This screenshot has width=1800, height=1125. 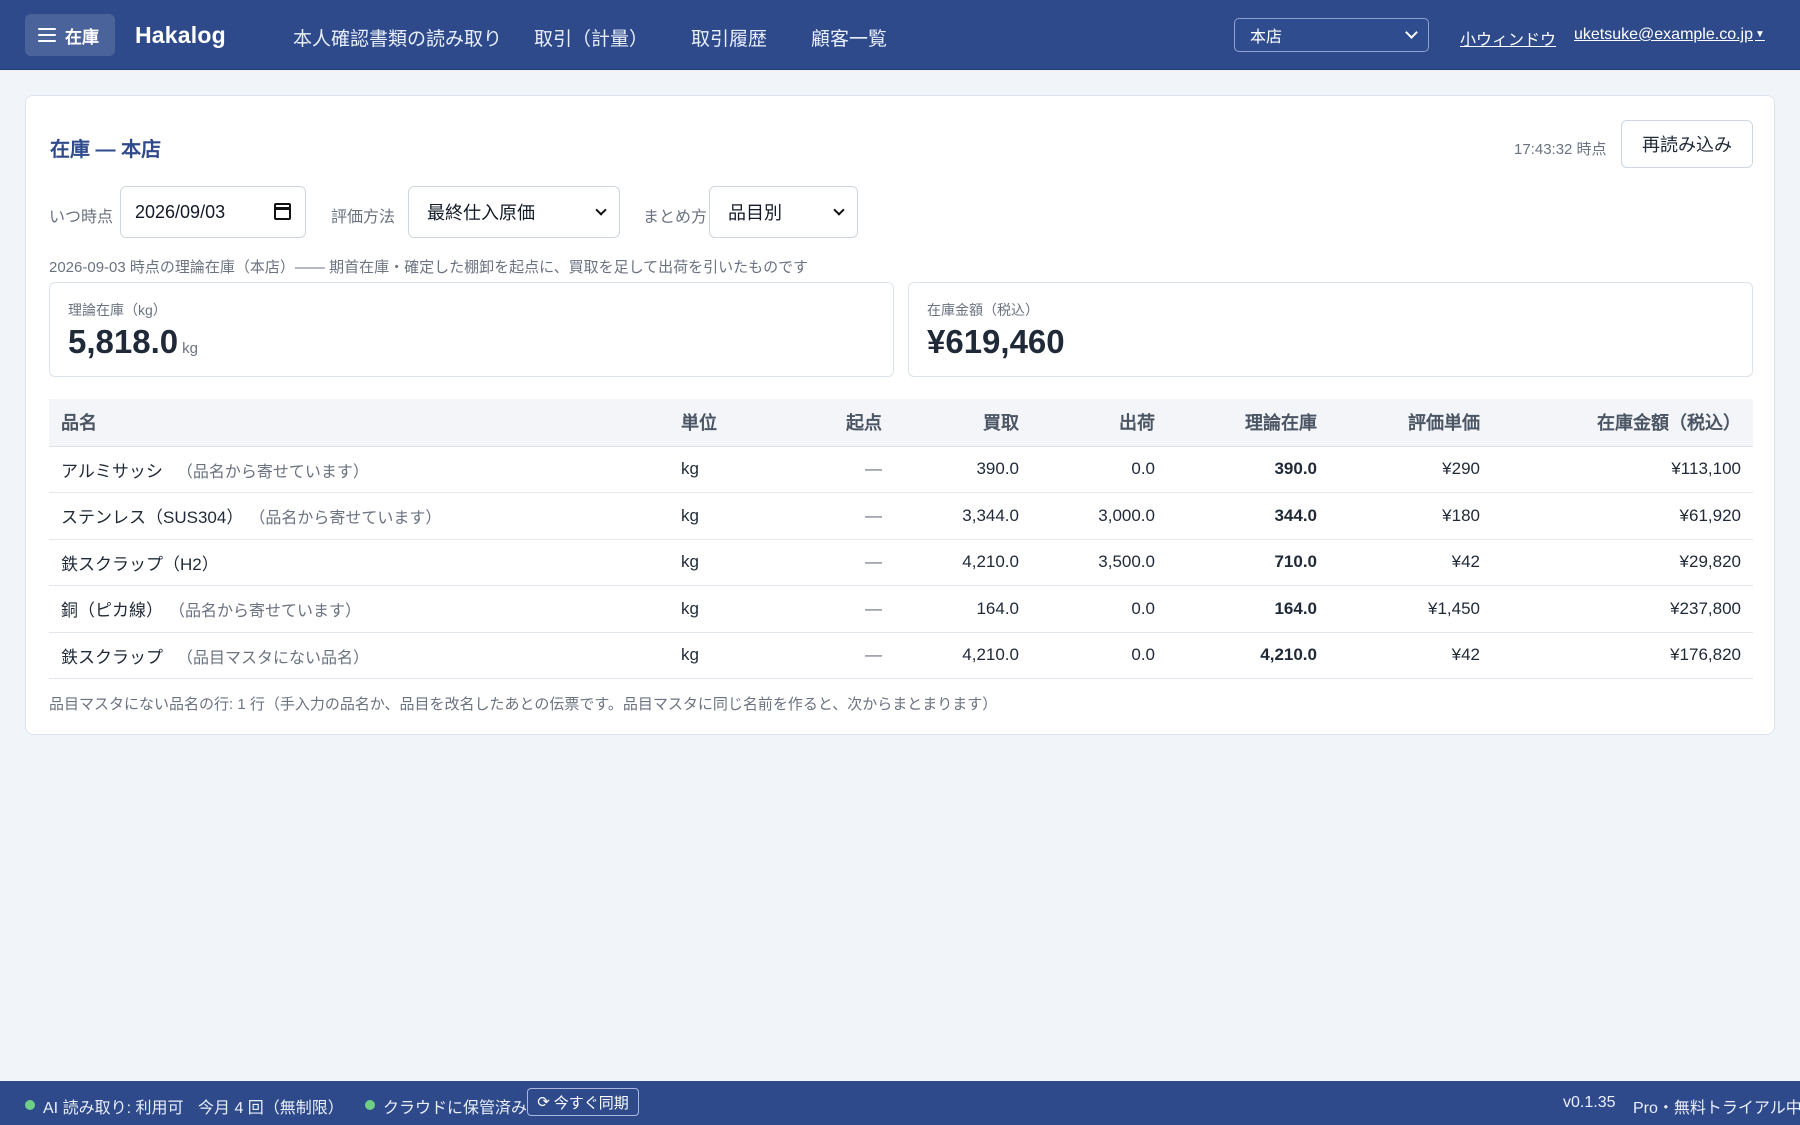 I want to click on account-menu: uketsuke@example.co.jp ▼, so click(x=1669, y=35).